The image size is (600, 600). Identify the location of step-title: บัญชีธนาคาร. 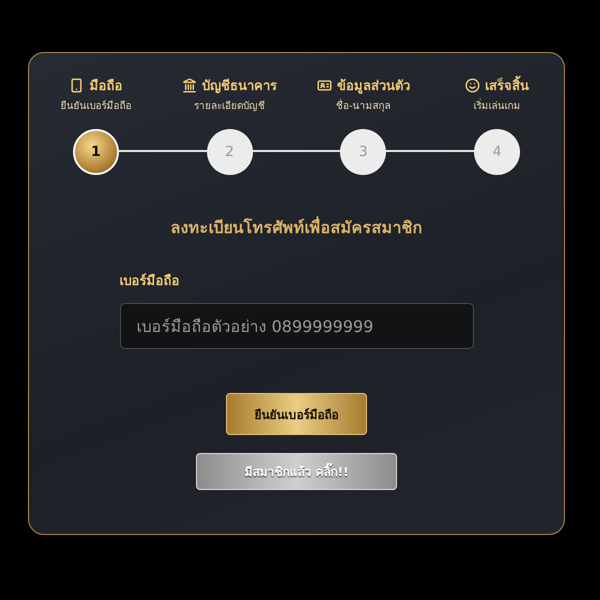
(240, 87).